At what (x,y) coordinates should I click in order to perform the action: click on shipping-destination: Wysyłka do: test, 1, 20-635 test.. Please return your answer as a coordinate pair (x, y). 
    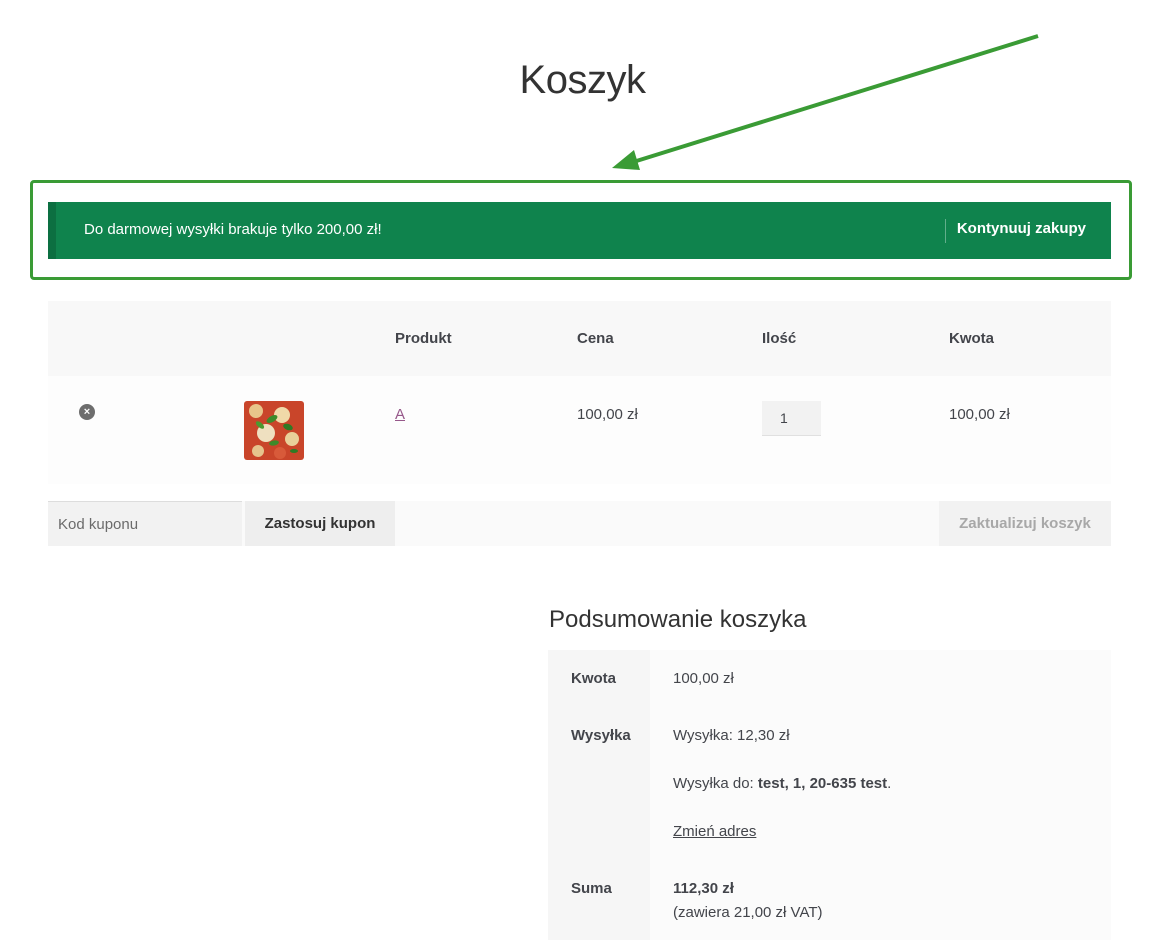
    Looking at the image, I should click on (782, 783).